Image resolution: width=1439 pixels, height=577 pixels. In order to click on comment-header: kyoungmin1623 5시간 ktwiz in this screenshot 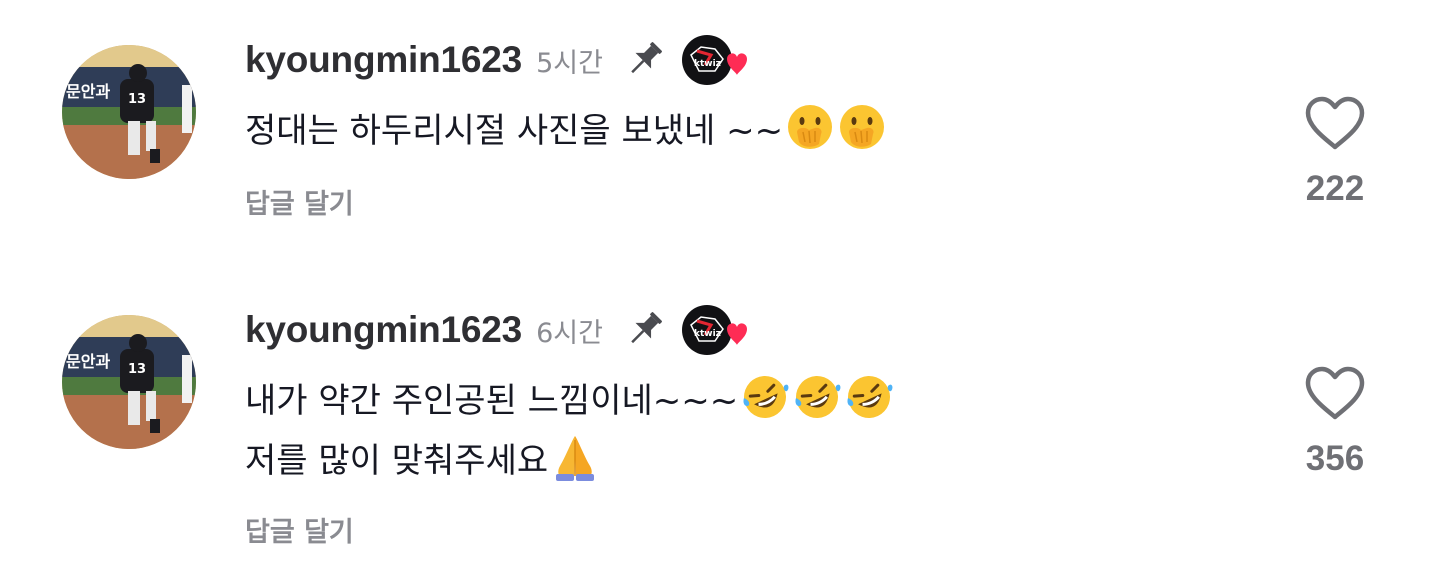, I will do `click(499, 60)`.